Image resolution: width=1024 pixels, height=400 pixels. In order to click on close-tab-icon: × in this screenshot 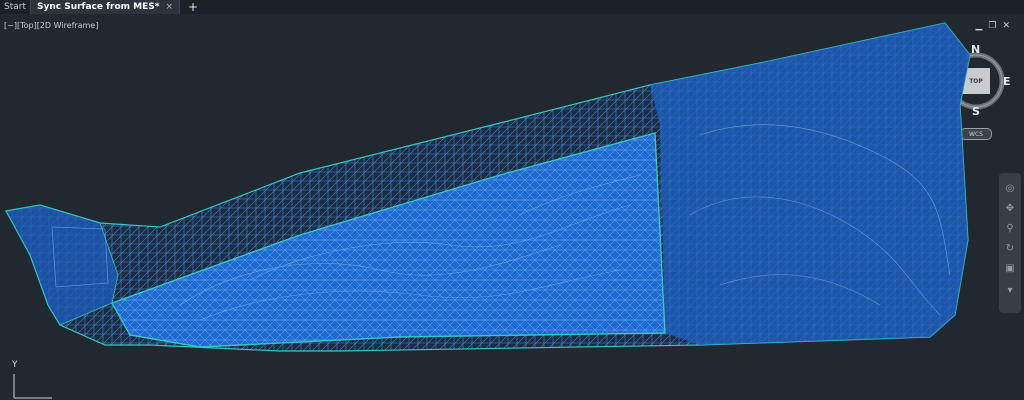, I will do `click(169, 7)`.